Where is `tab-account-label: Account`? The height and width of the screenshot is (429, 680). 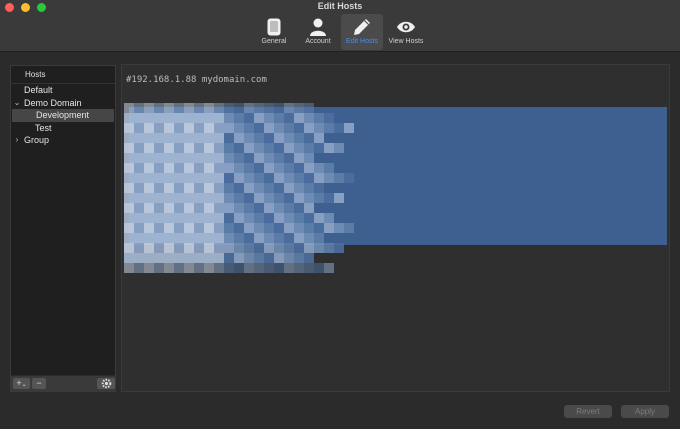 tab-account-label: Account is located at coordinates (318, 41).